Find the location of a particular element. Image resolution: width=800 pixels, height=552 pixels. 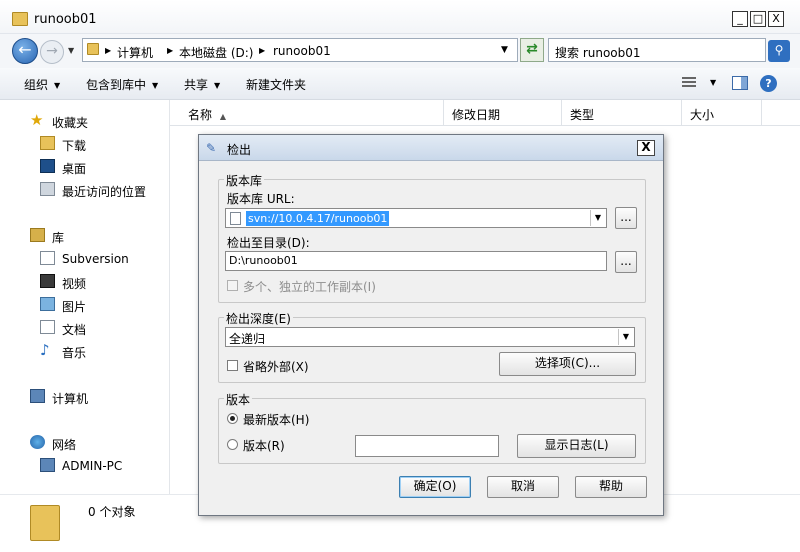

sidebar-item-label: 最近访问的位置 is located at coordinates (104, 192).